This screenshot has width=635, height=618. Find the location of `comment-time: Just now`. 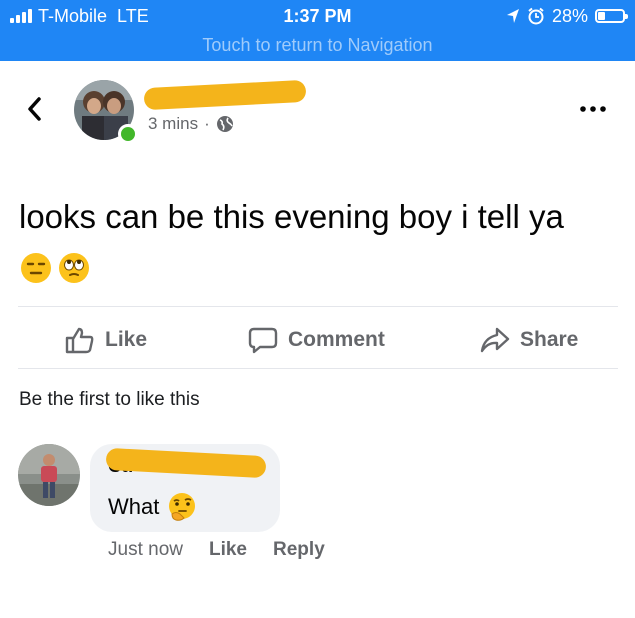

comment-time: Just now is located at coordinates (145, 549).